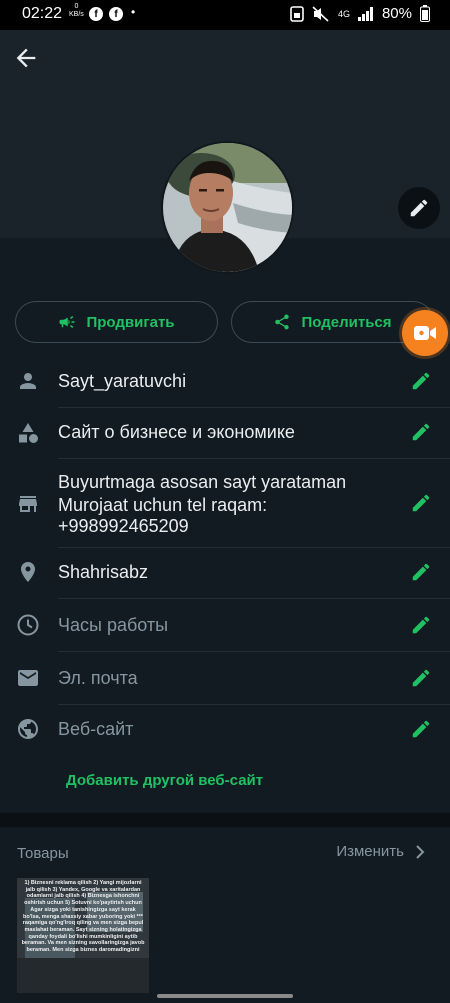  Describe the element at coordinates (297, 13) in the screenshot. I see `save-indicator-icon` at that location.